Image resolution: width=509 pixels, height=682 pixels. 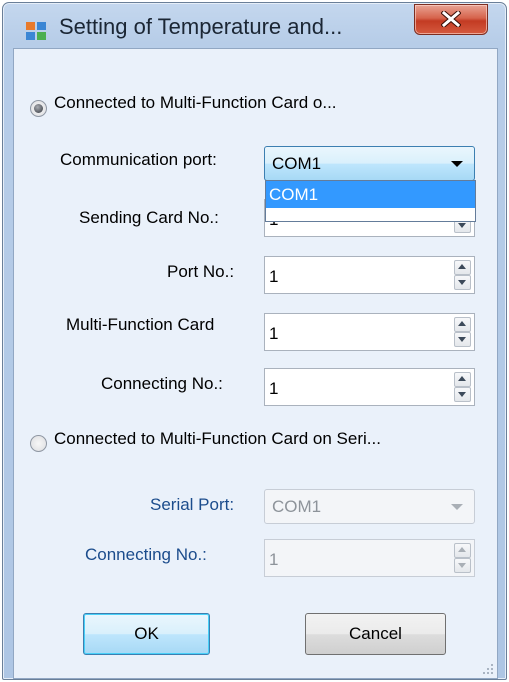 I want to click on ok-button: OK, so click(x=146, y=634).